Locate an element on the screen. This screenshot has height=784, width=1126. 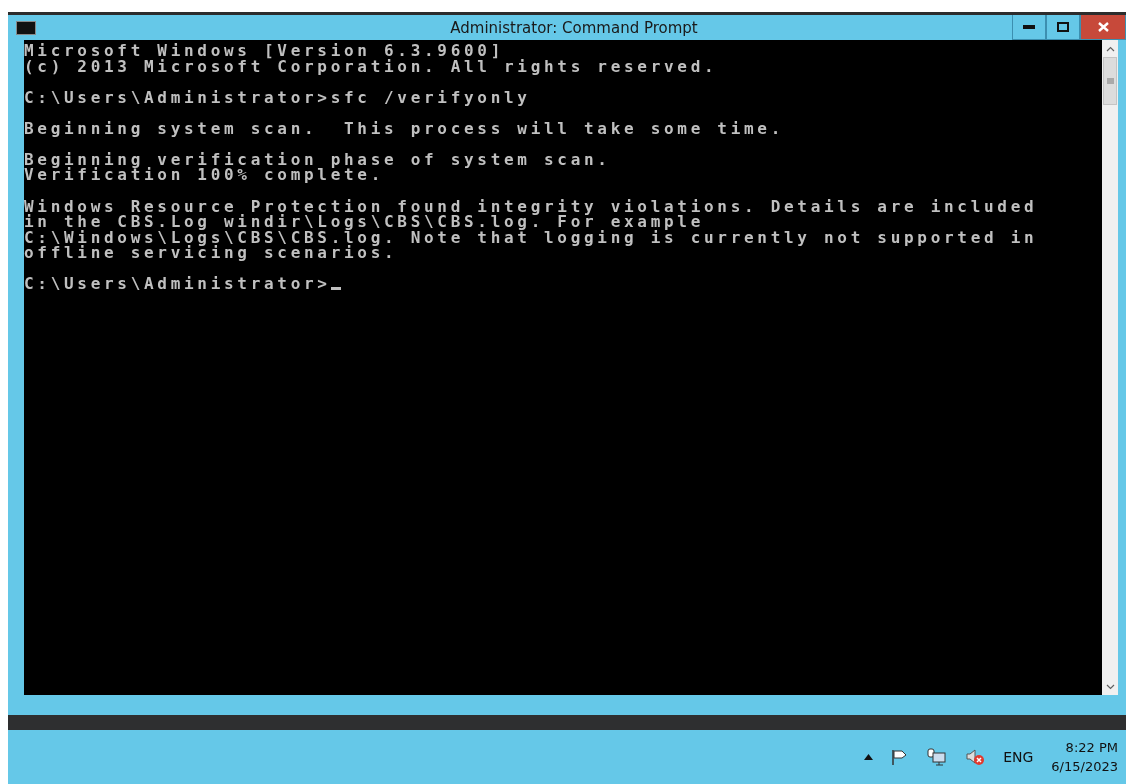
minimize-icon is located at coordinates (1029, 27).